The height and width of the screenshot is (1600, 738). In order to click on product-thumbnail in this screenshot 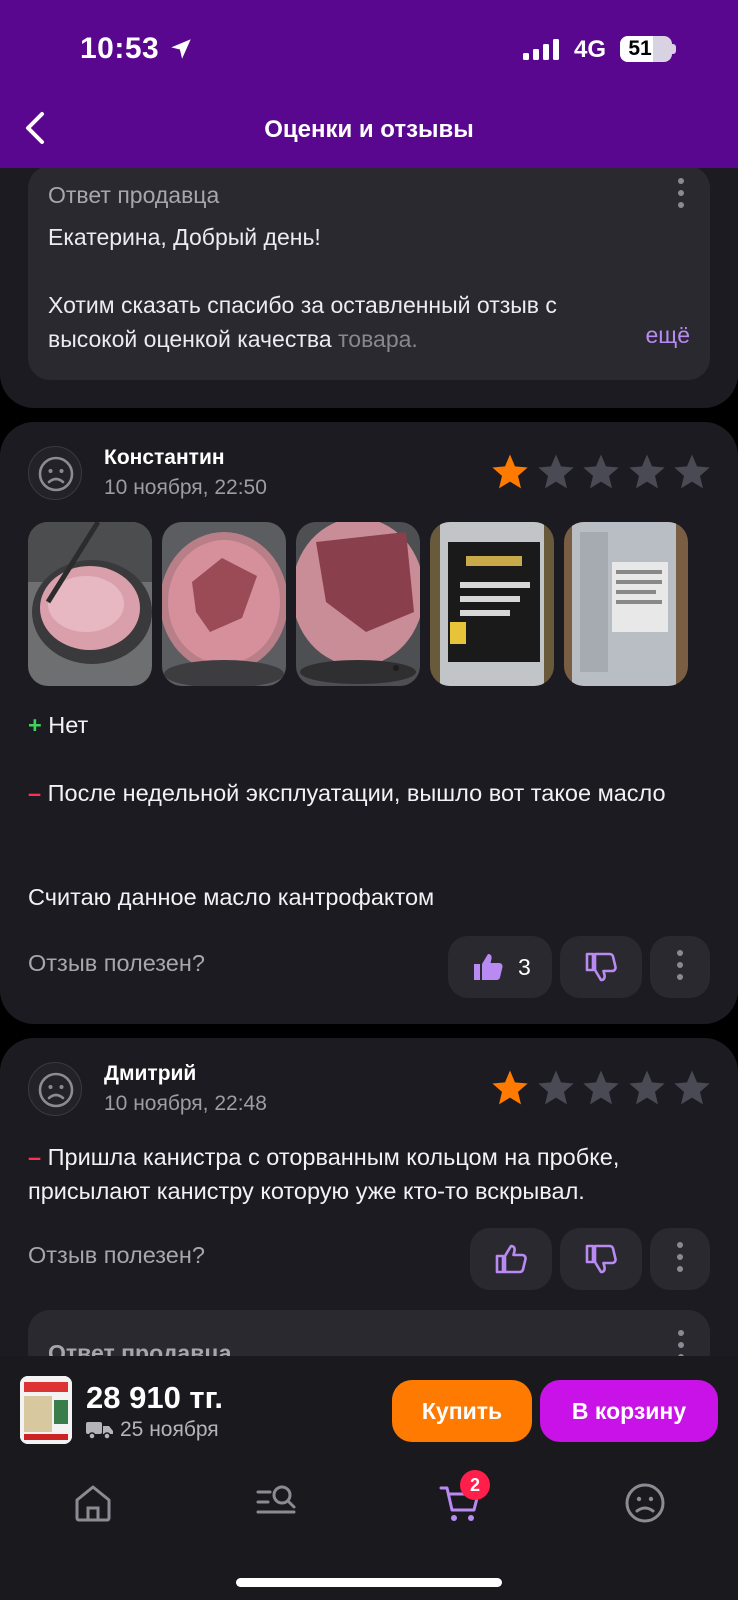, I will do `click(46, 1410)`.